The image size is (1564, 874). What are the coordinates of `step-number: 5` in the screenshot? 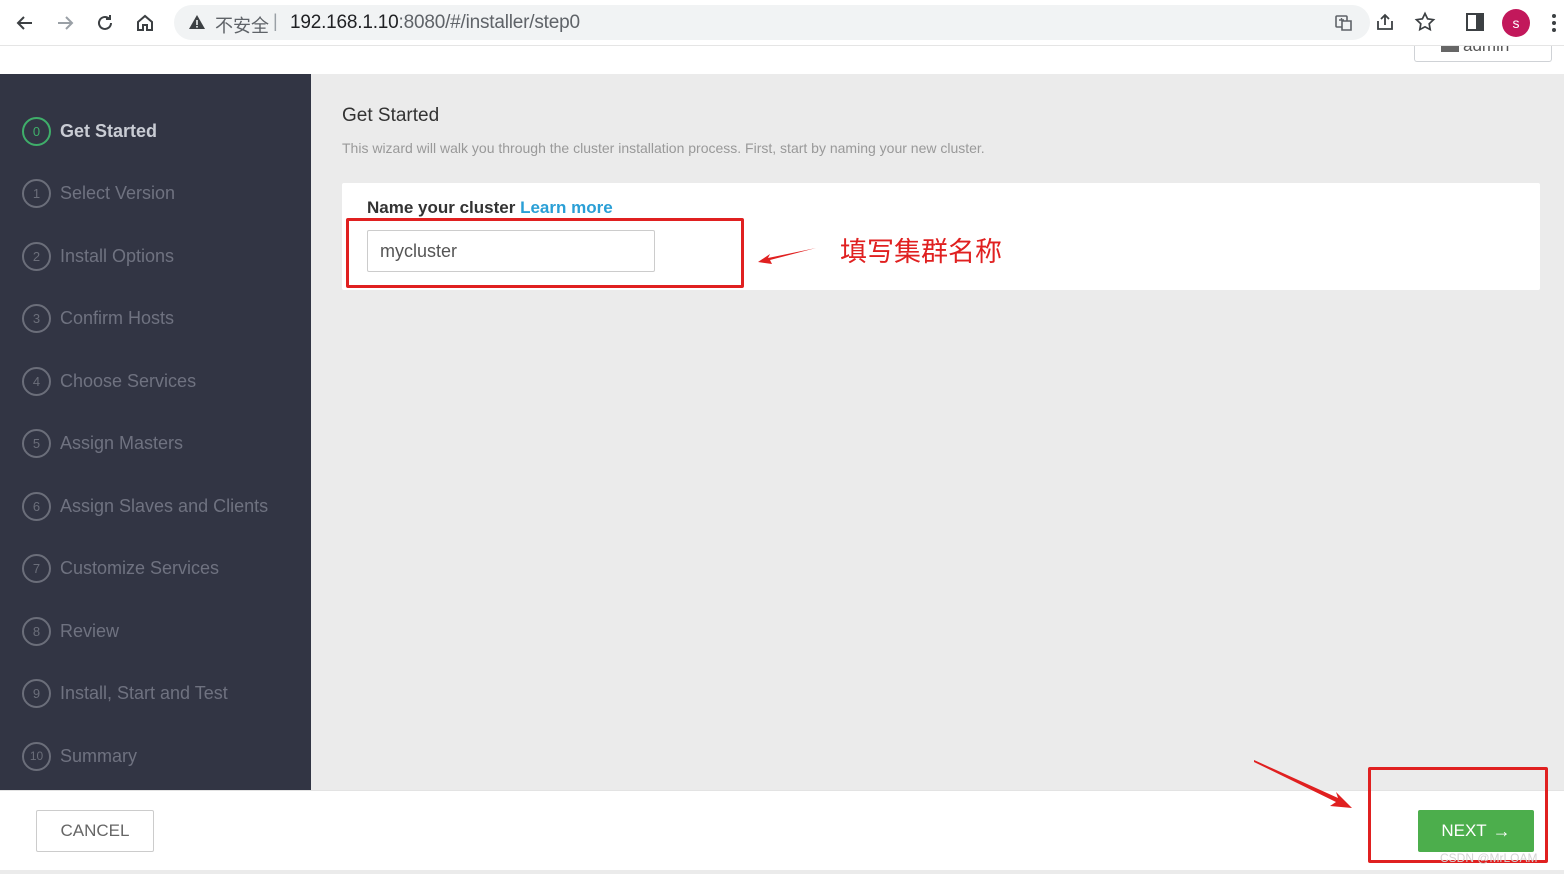 It's located at (36, 443).